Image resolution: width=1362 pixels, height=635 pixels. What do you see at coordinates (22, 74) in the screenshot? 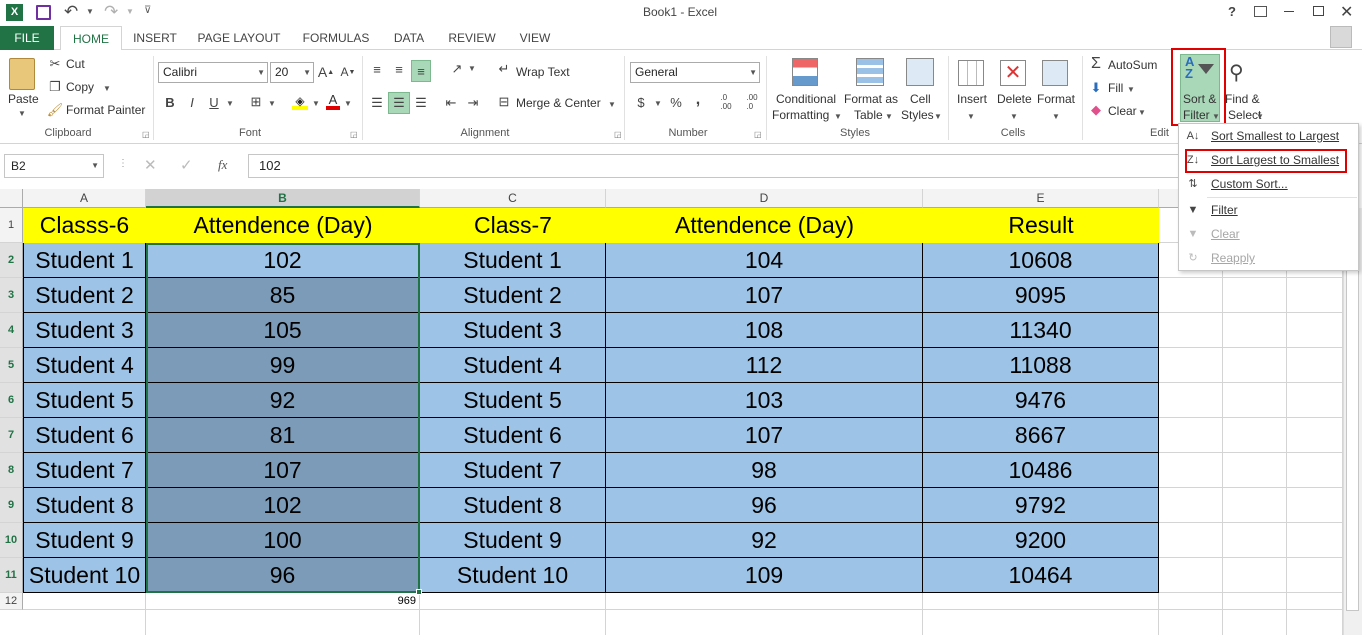
I see `paste-icon` at bounding box center [22, 74].